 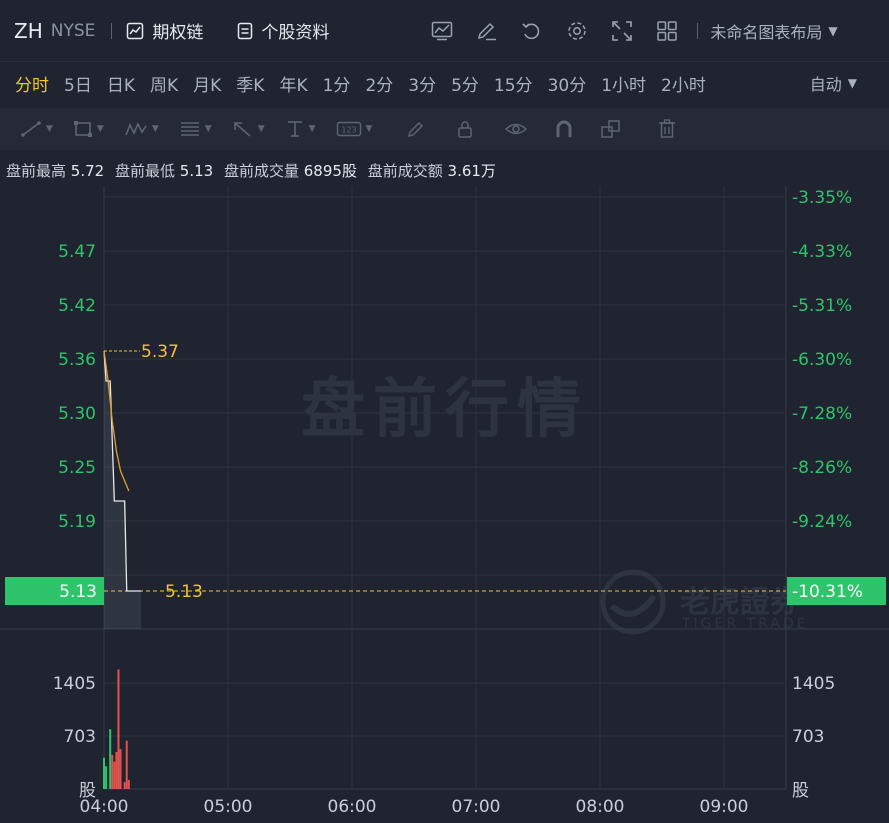 I want to click on timeframe-tab: 2小时, so click(x=683, y=83).